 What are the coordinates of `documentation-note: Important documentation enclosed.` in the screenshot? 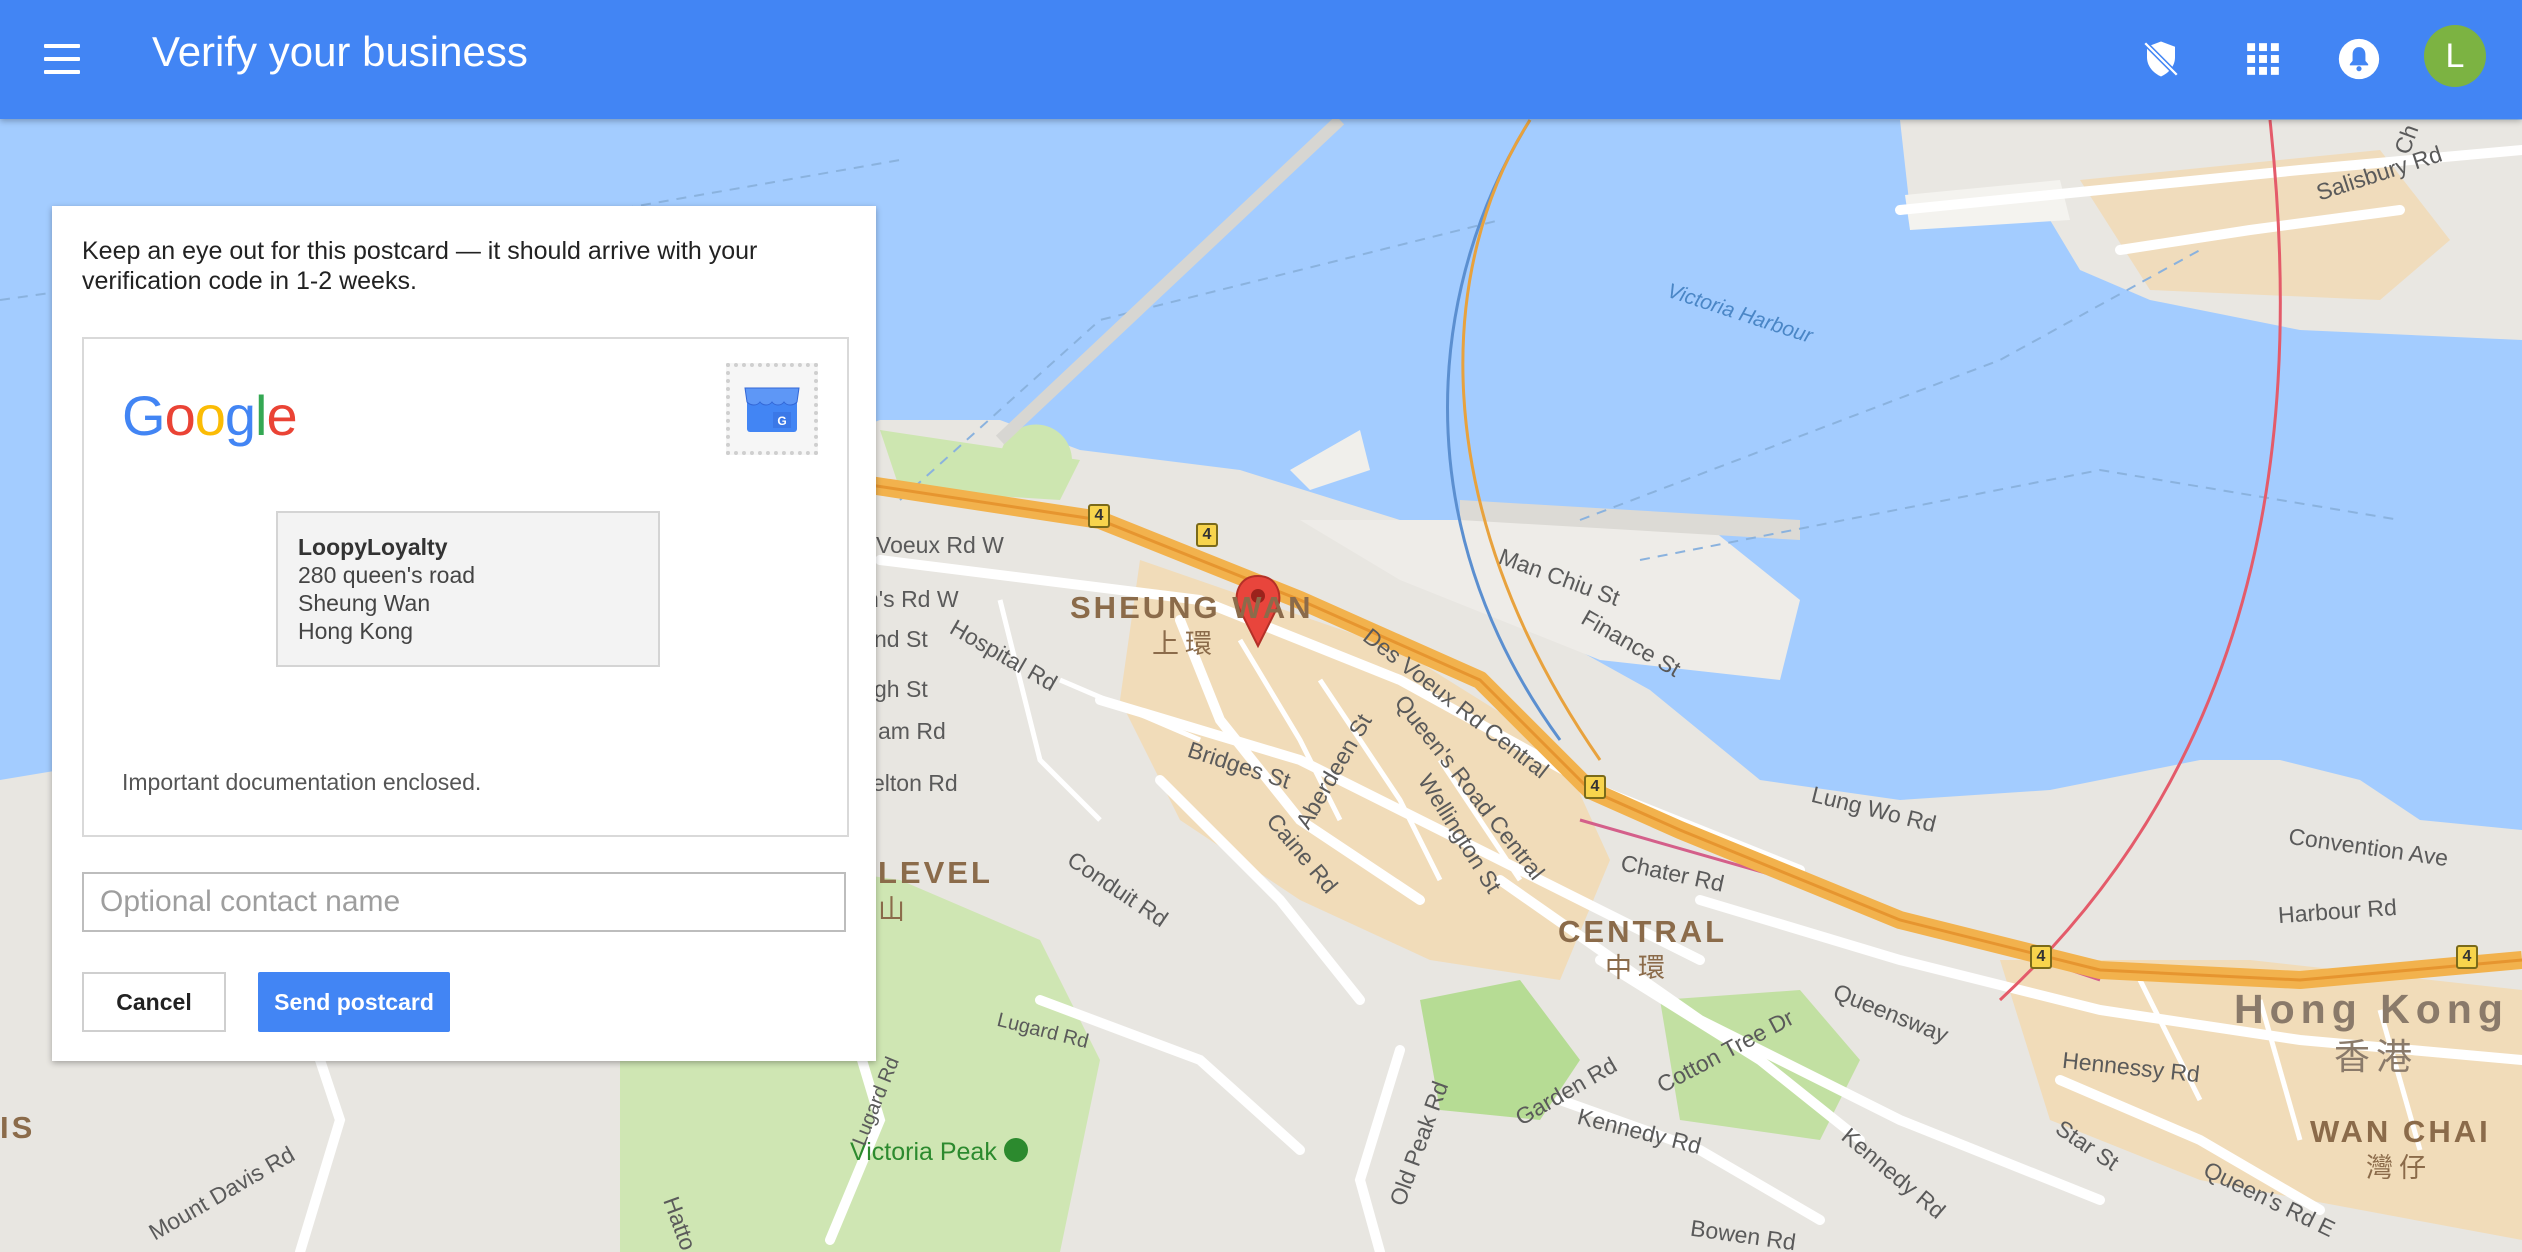 It's located at (302, 782).